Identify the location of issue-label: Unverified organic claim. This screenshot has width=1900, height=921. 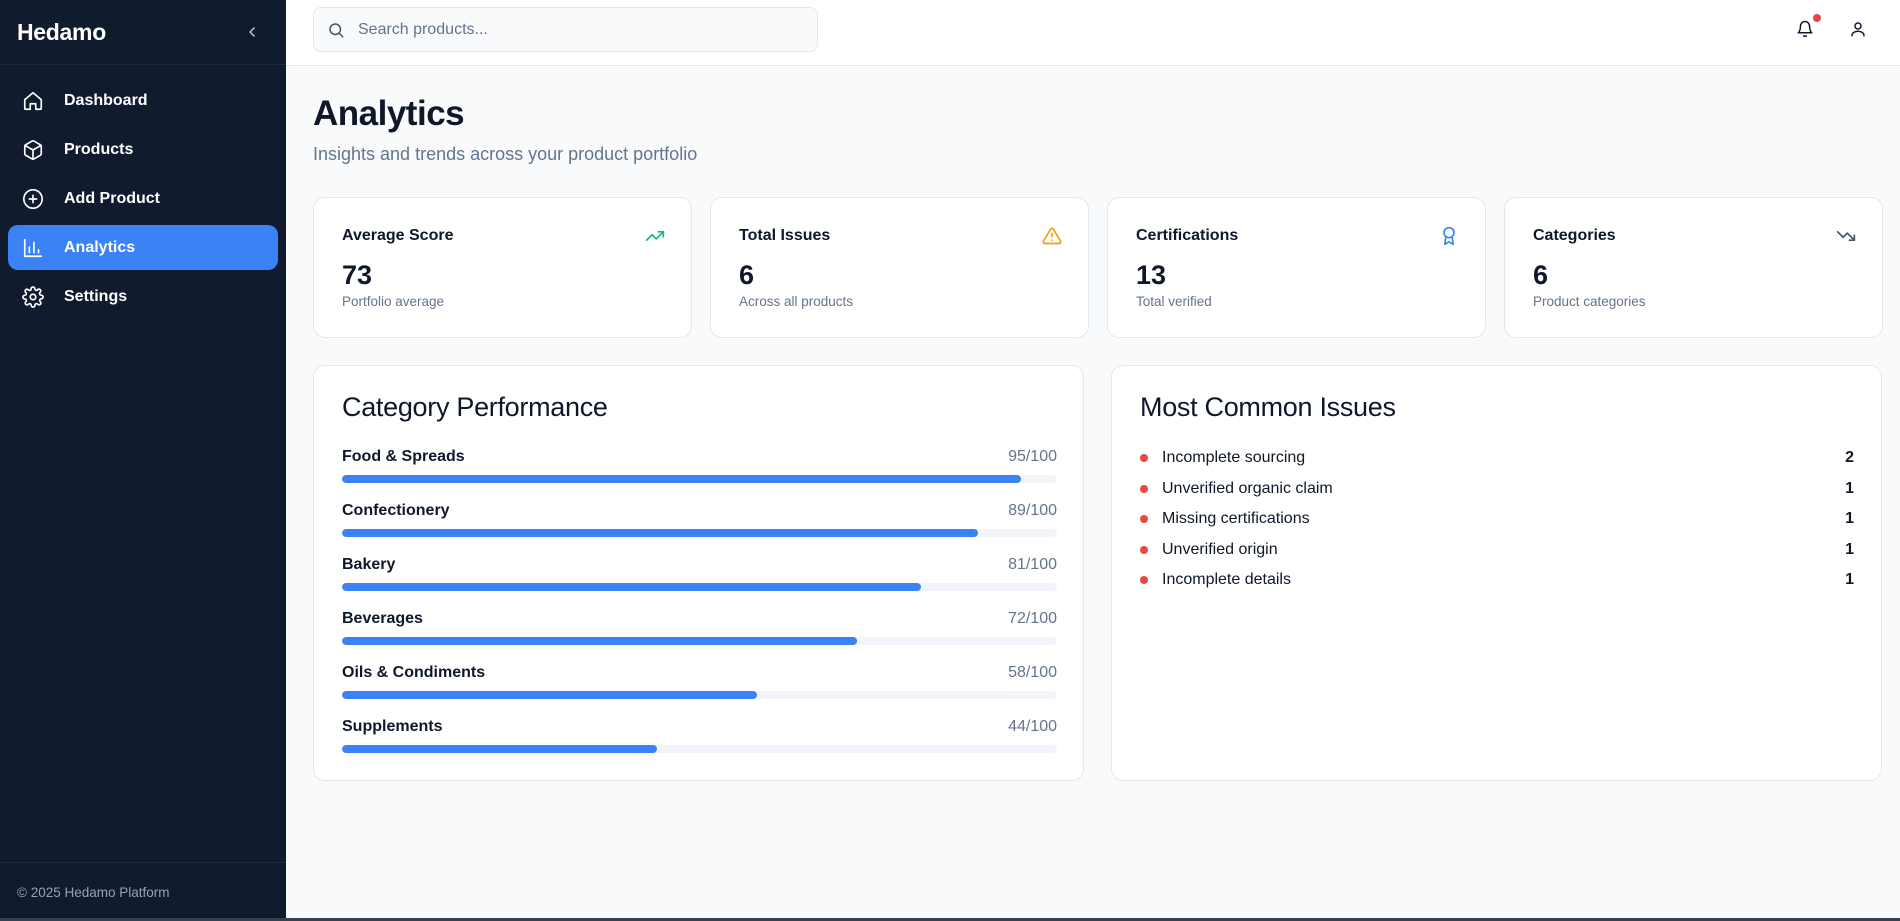
(1247, 488).